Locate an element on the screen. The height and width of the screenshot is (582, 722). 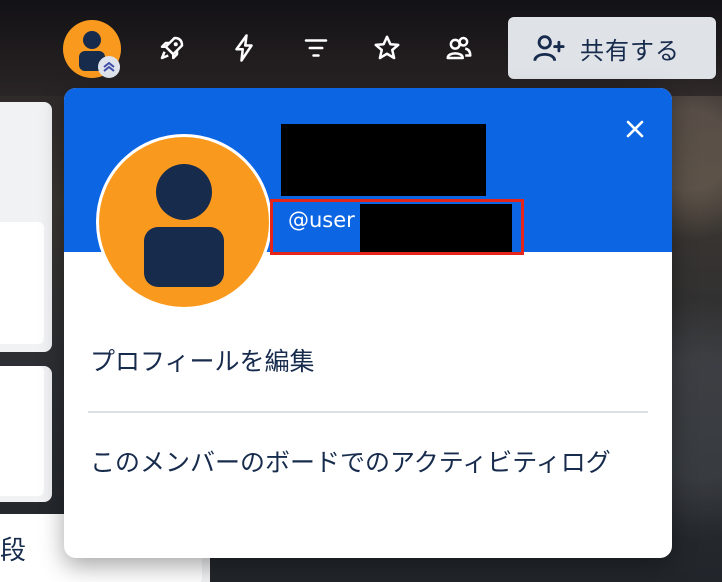
star-board-button is located at coordinates (387, 48).